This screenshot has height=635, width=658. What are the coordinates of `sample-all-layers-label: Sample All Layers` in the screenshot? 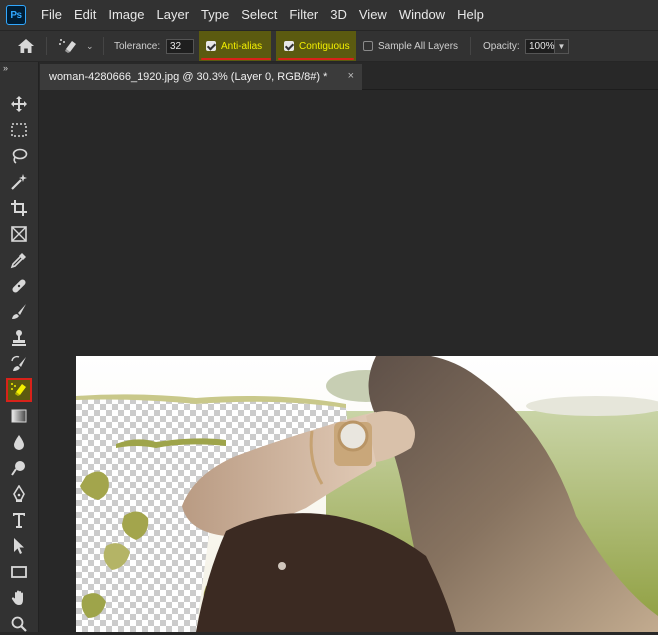 It's located at (418, 46).